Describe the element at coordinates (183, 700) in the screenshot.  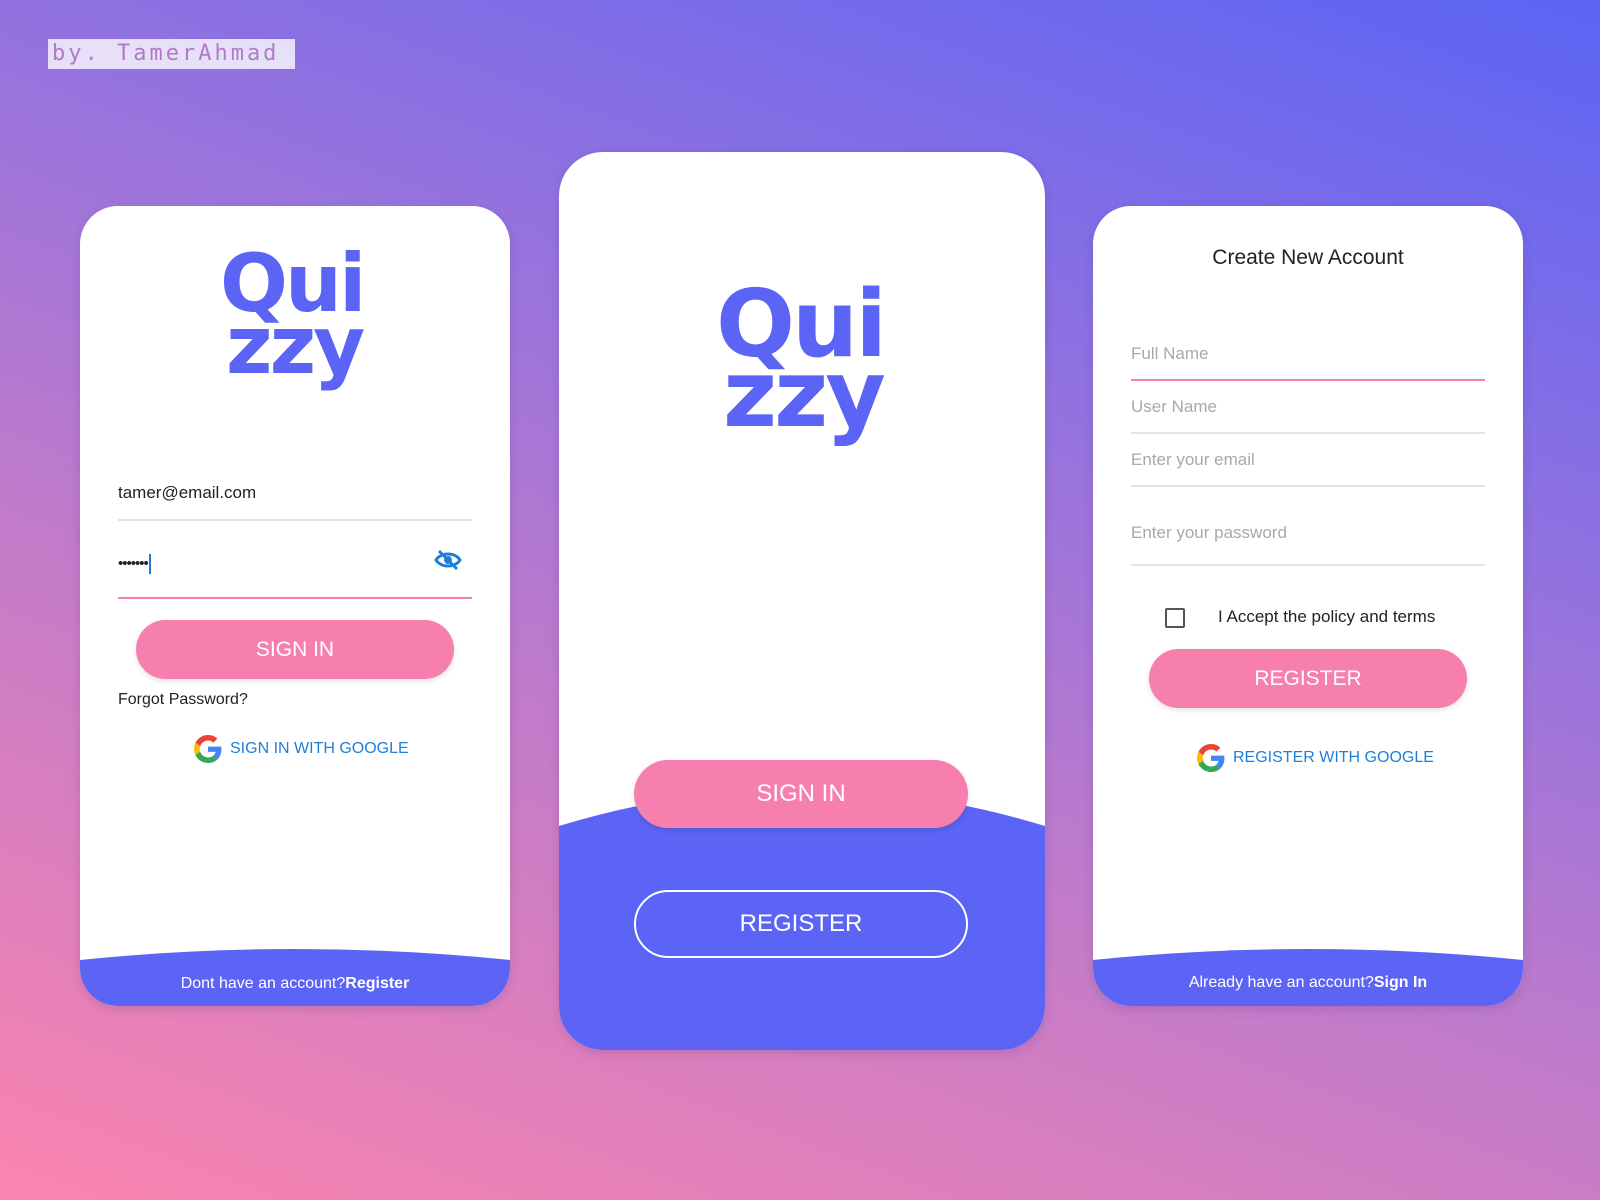
I see `forgot-password-link: Forgot Password?` at that location.